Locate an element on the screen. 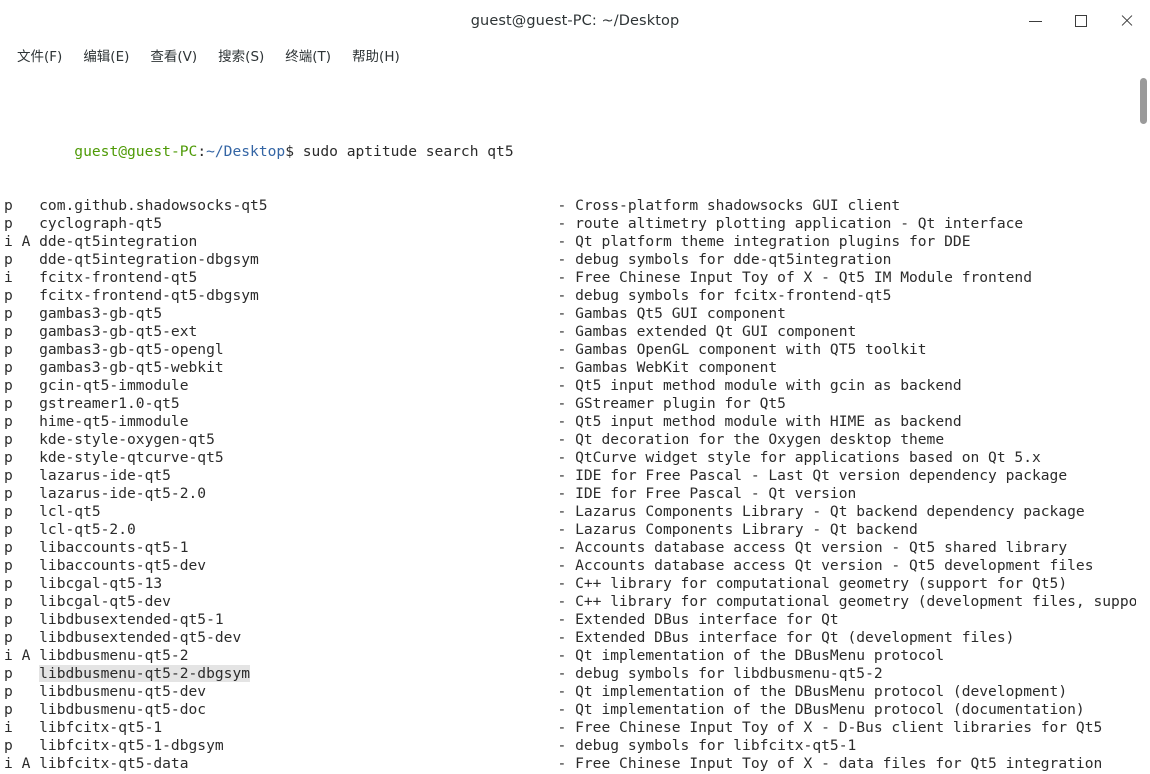 The image size is (1150, 774). maximize-button is located at coordinates (1081, 21).